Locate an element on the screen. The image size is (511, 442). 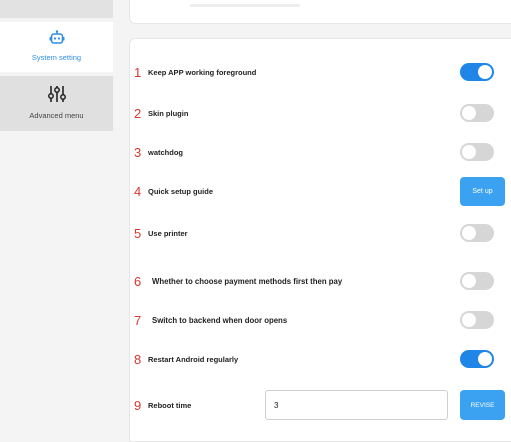
switch-backend-door-toggle is located at coordinates (477, 320).